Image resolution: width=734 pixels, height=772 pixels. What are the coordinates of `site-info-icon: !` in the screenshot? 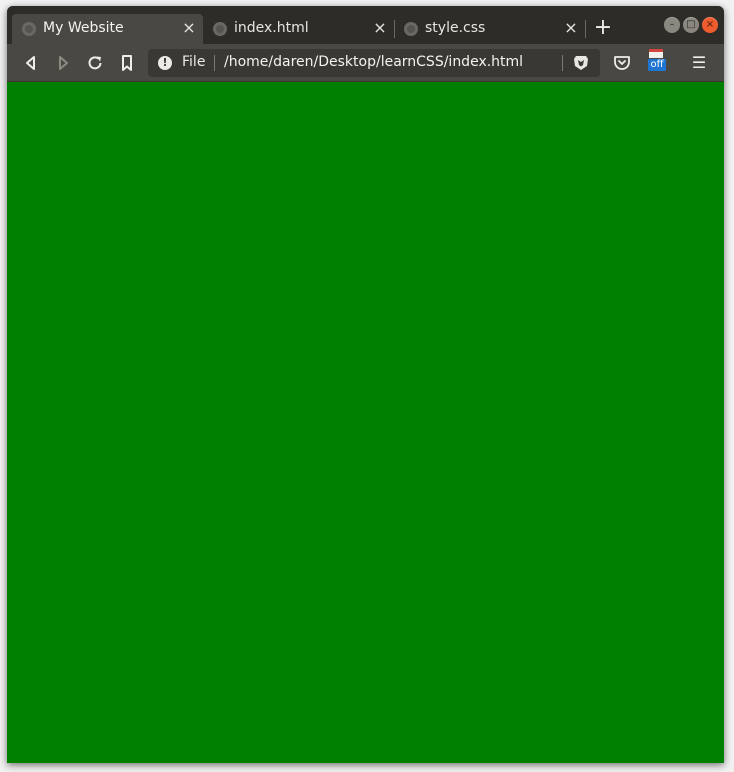 It's located at (165, 63).